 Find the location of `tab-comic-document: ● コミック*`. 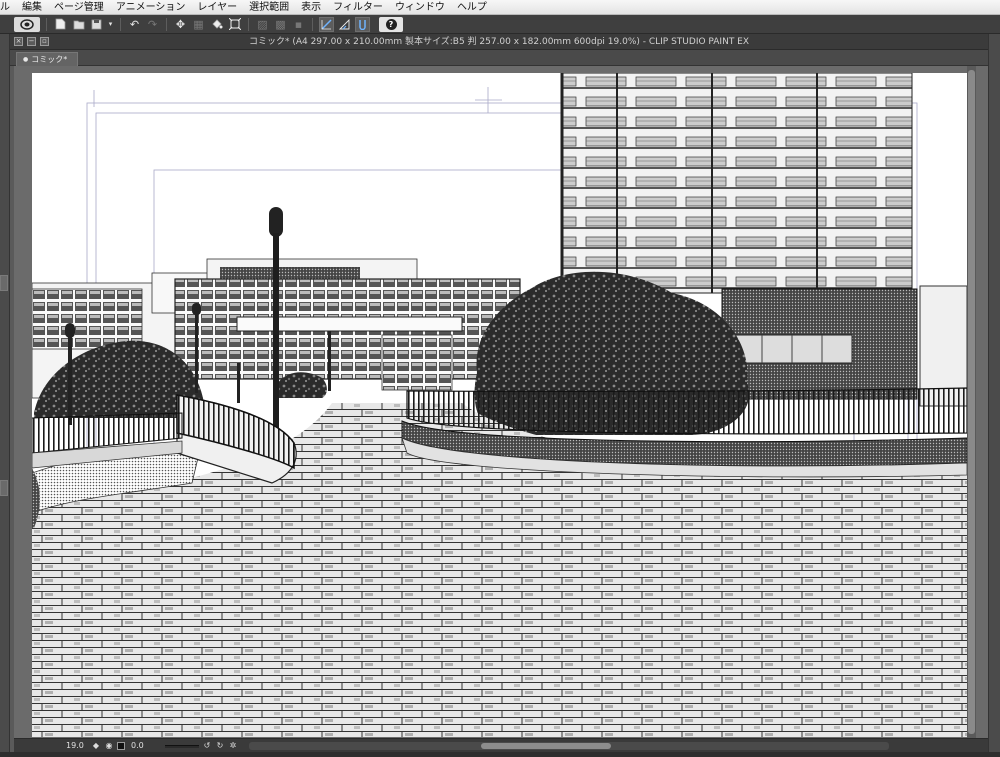

tab-comic-document: ● コミック* is located at coordinates (47, 59).